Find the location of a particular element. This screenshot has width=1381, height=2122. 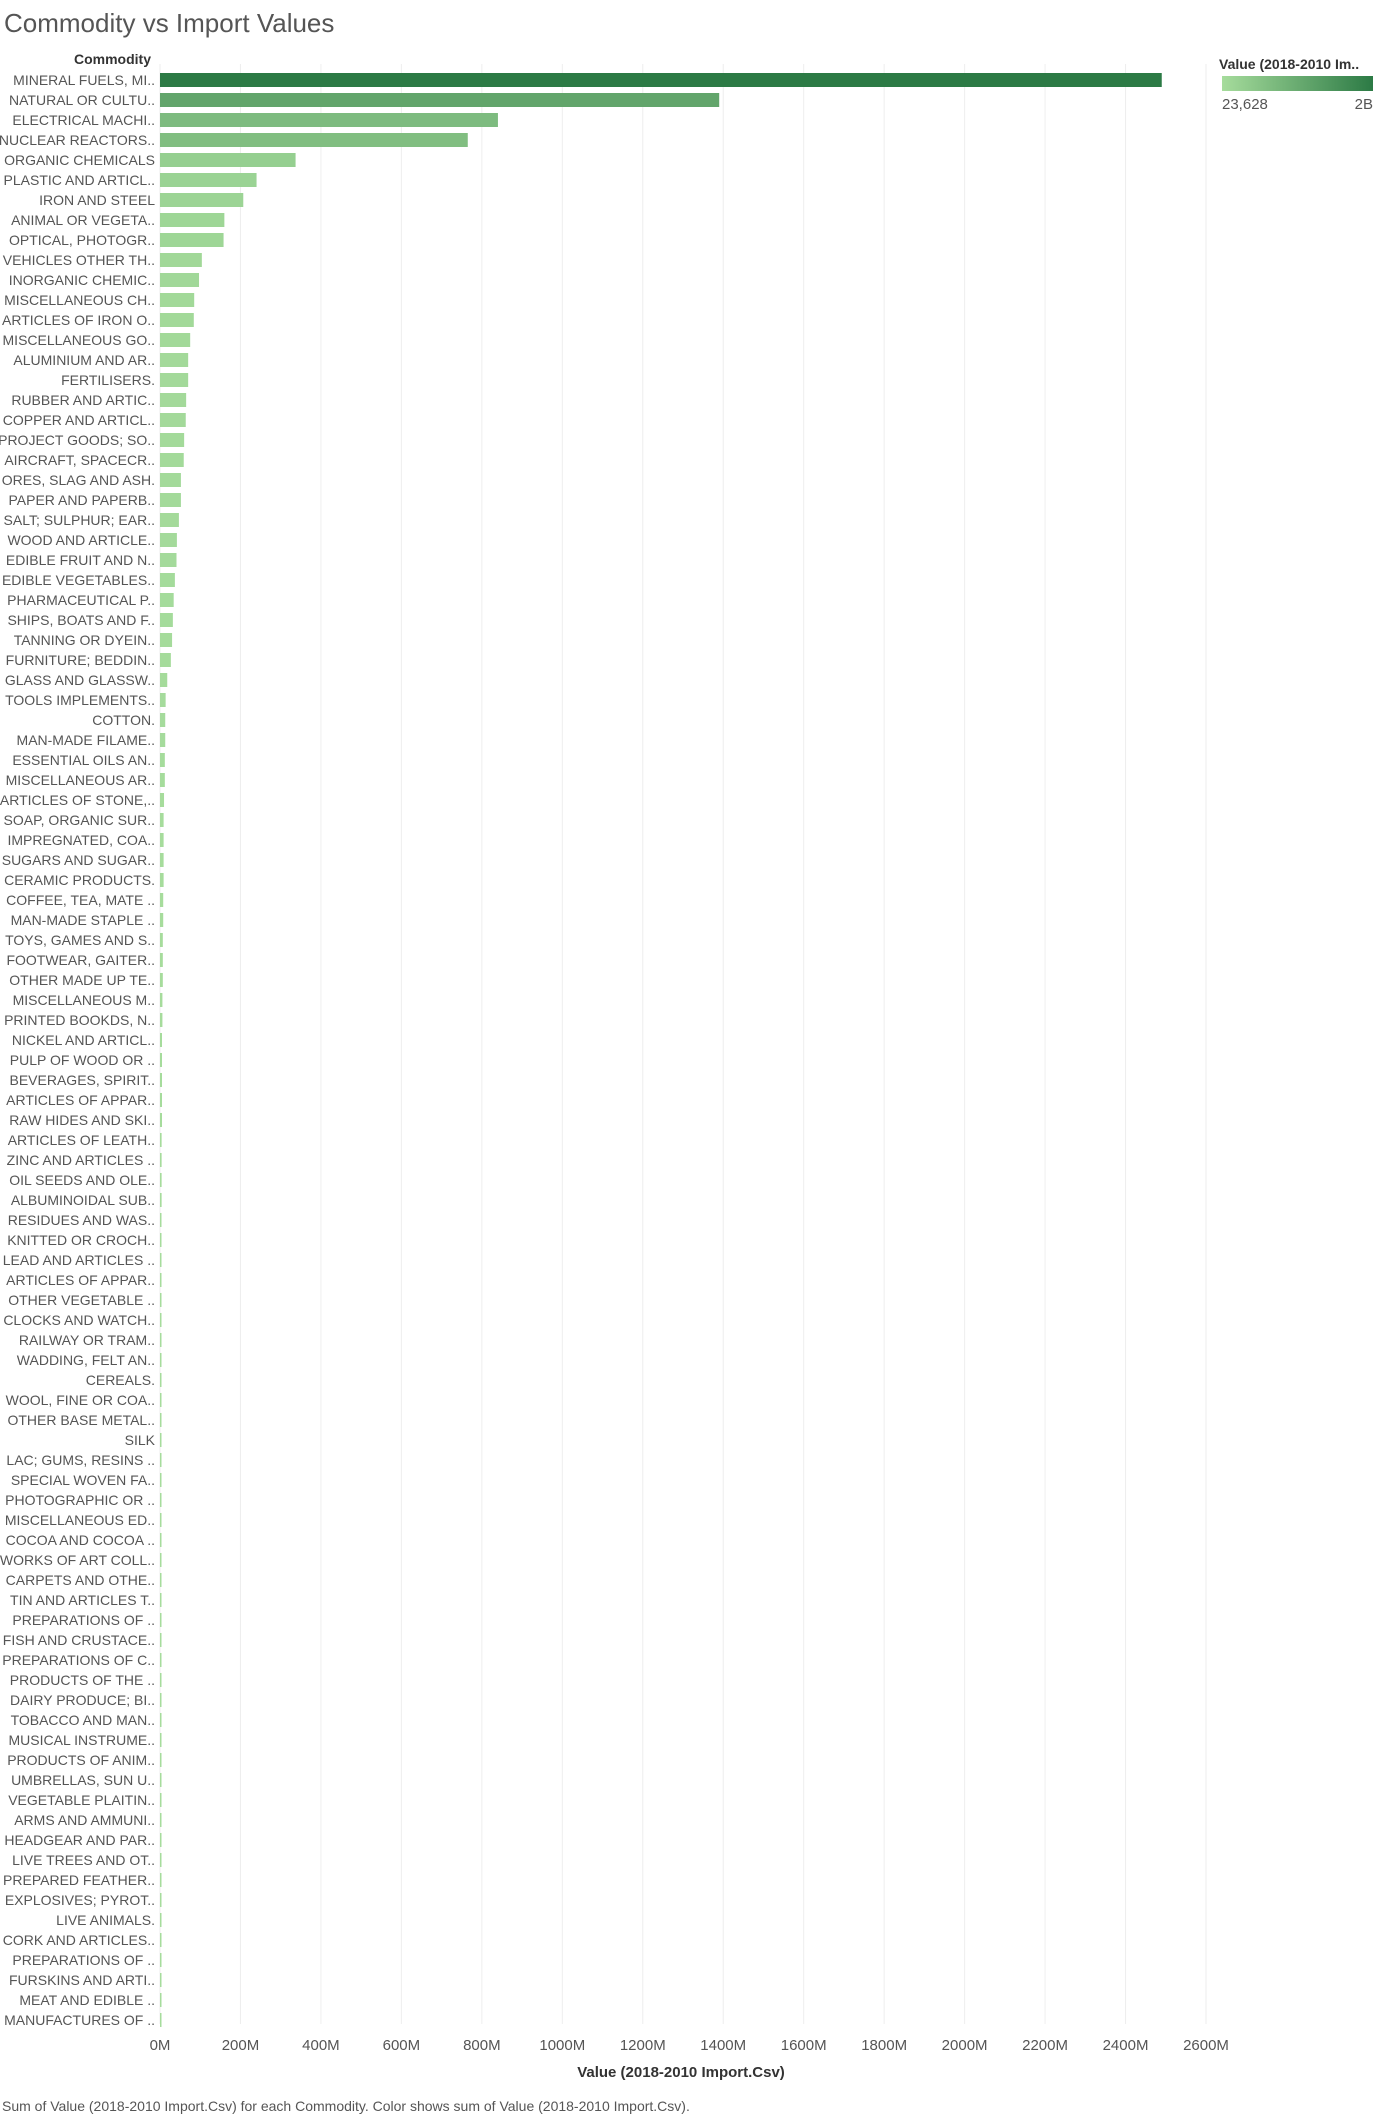

category-label: PRODUCTS OF ANIM.. is located at coordinates (81, 1760).